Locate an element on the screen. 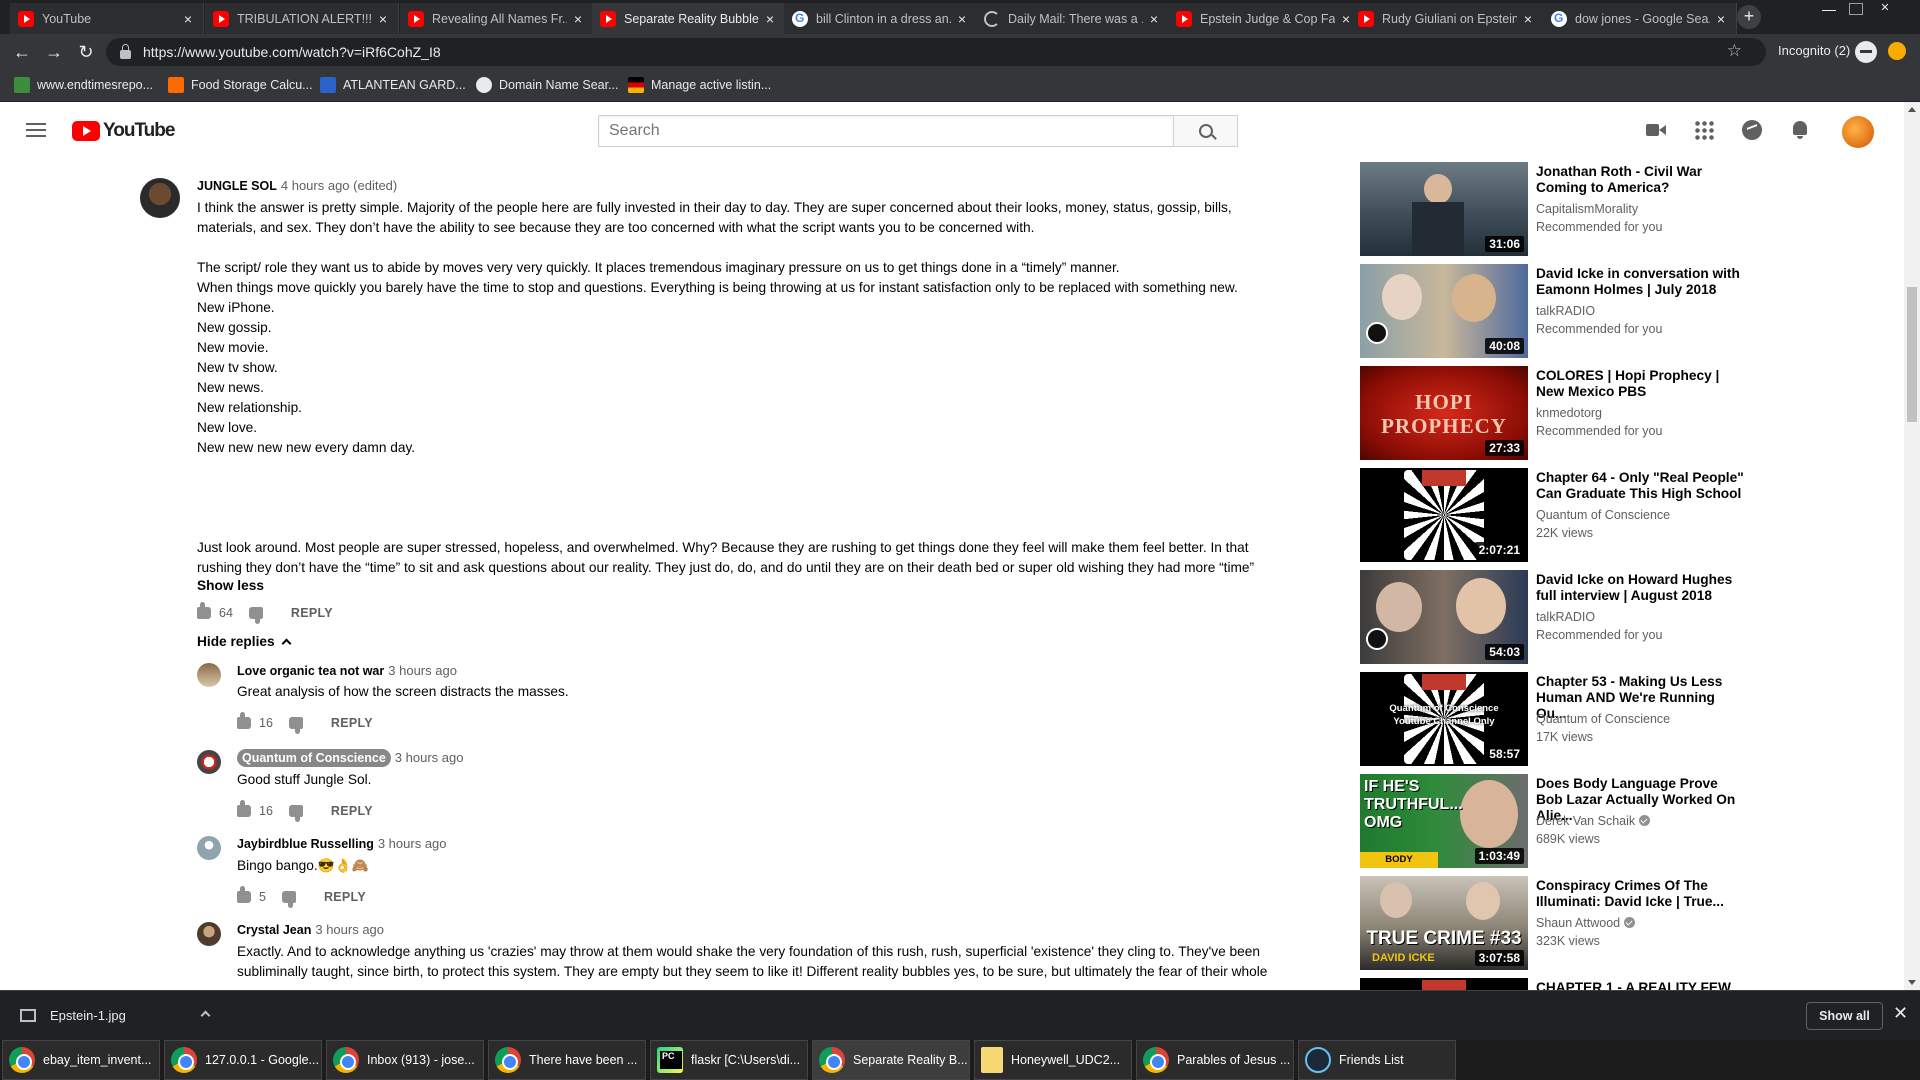  comment-author: JUNGLE SOL is located at coordinates (237, 186).